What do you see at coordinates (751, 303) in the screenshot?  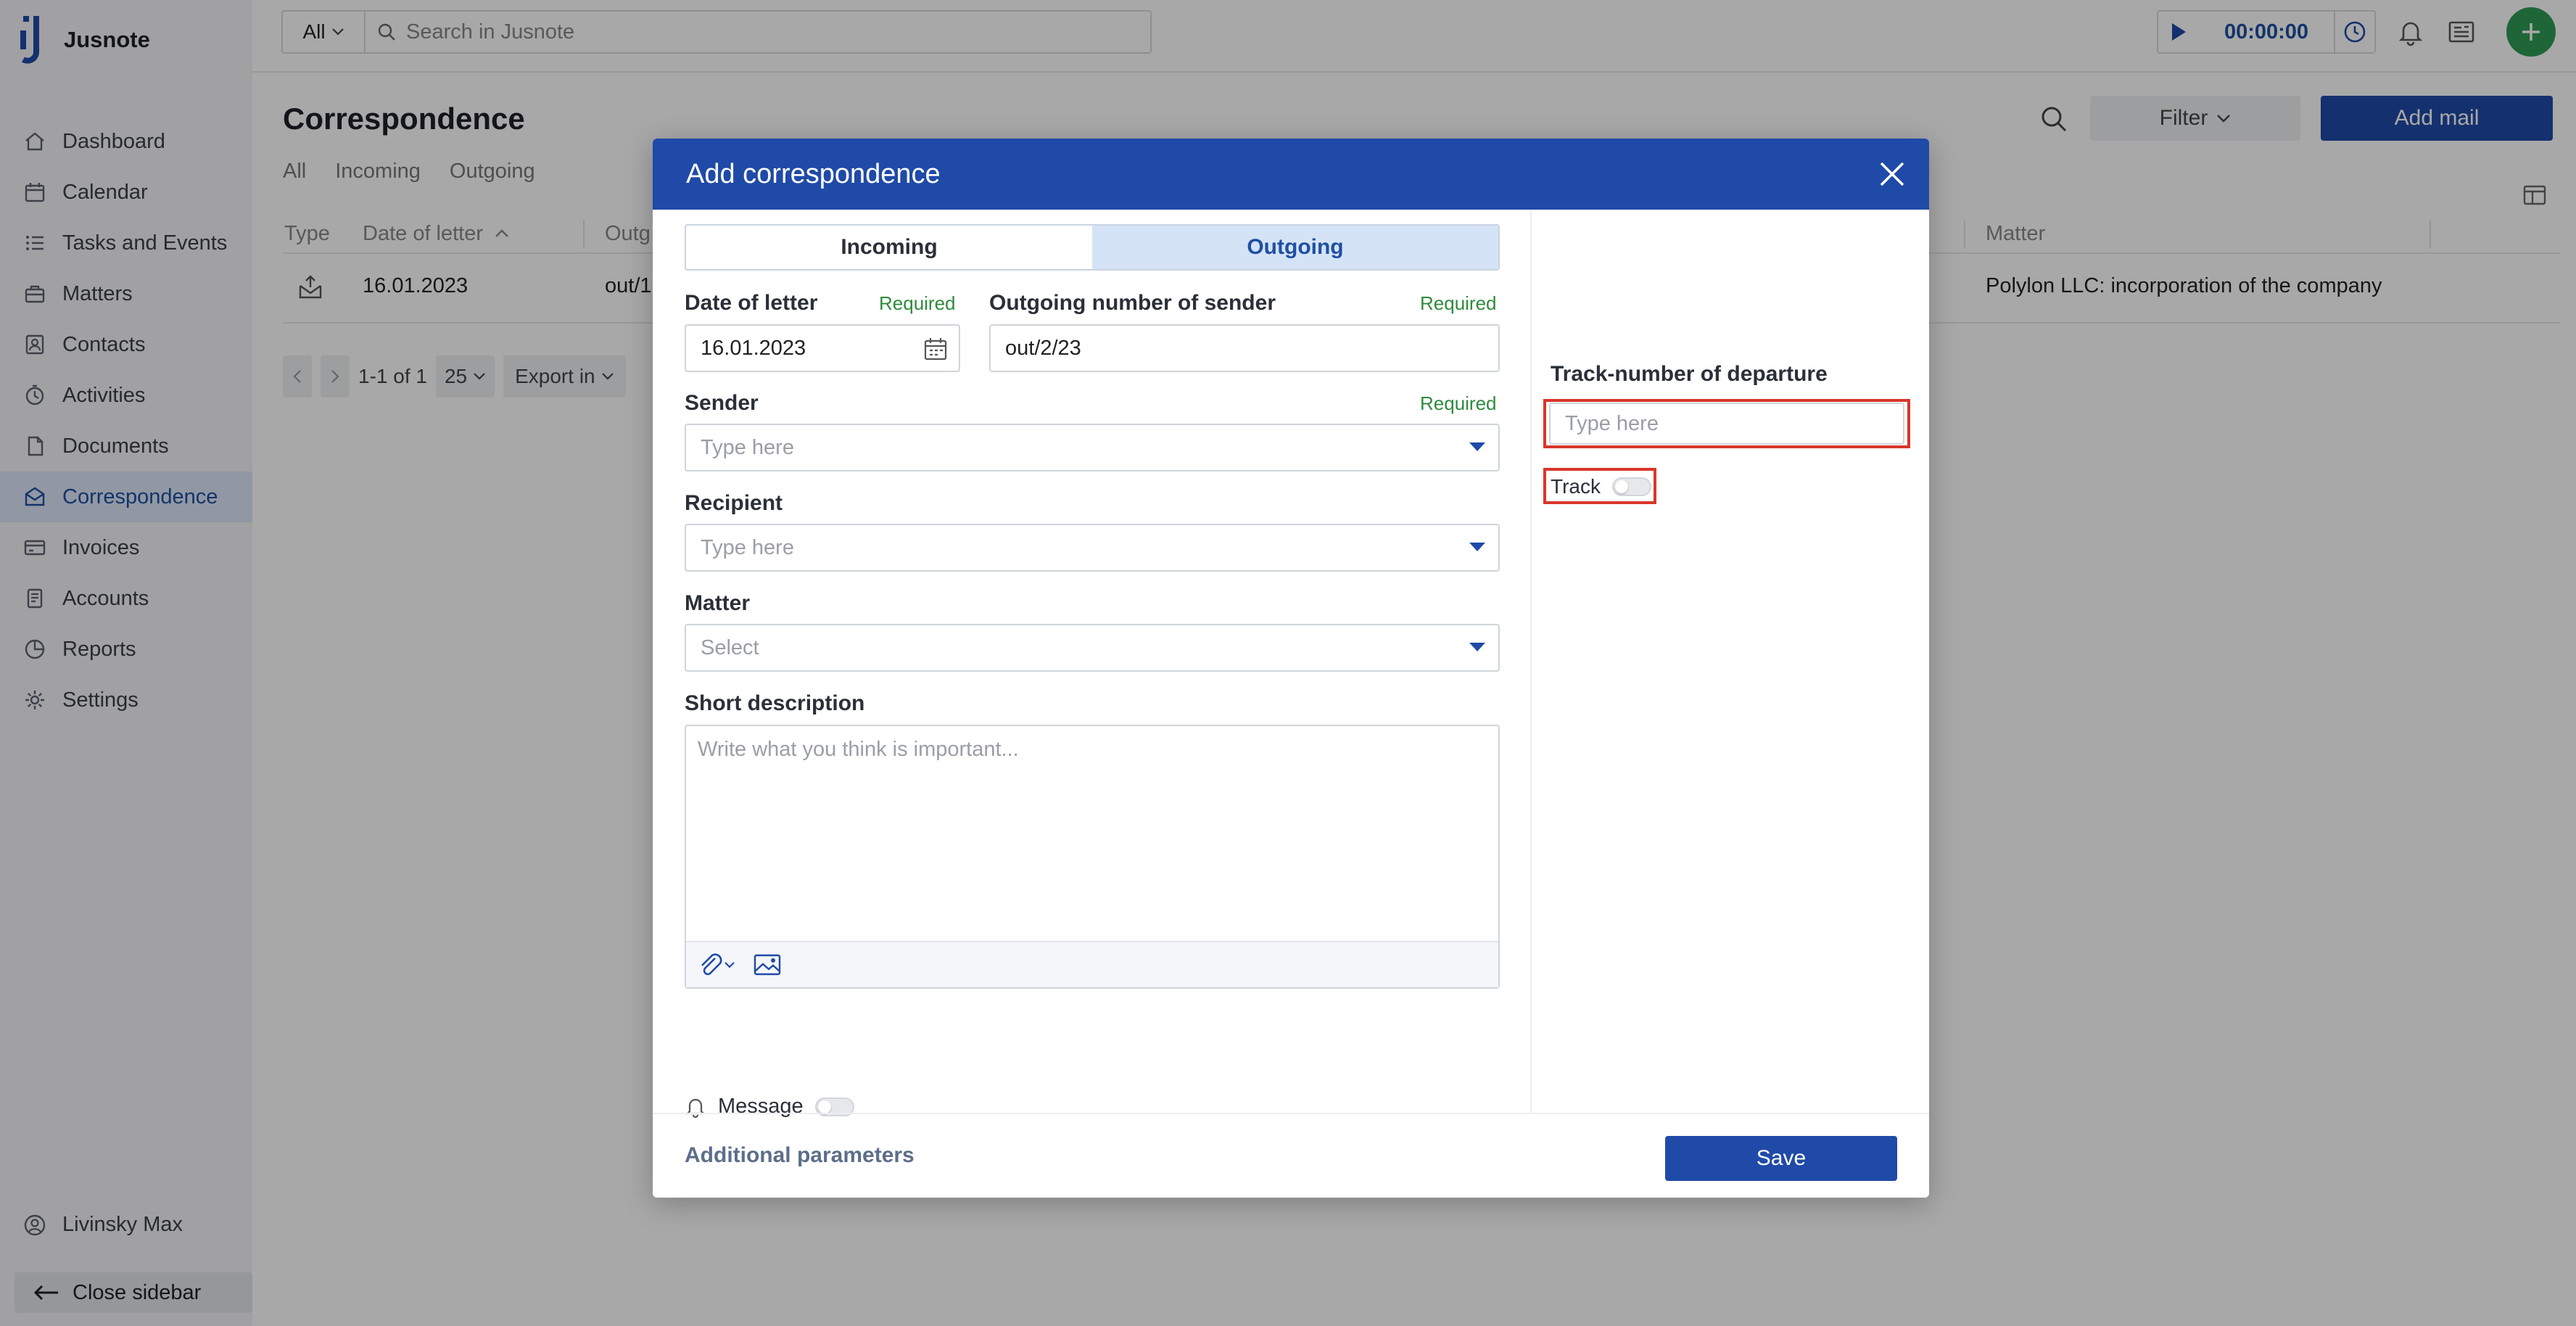 I see `date-of-letter-label: Date of letter` at bounding box center [751, 303].